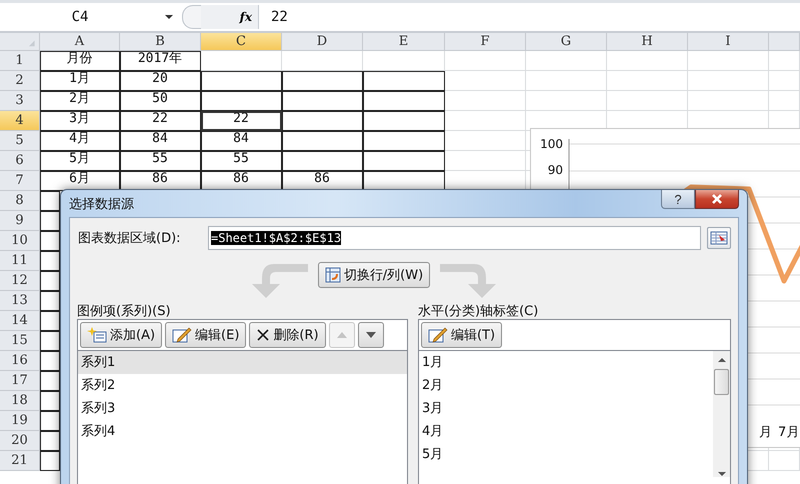 The width and height of the screenshot is (800, 484). Describe the element at coordinates (191, 17) in the screenshot. I see `splitter-handle` at that location.